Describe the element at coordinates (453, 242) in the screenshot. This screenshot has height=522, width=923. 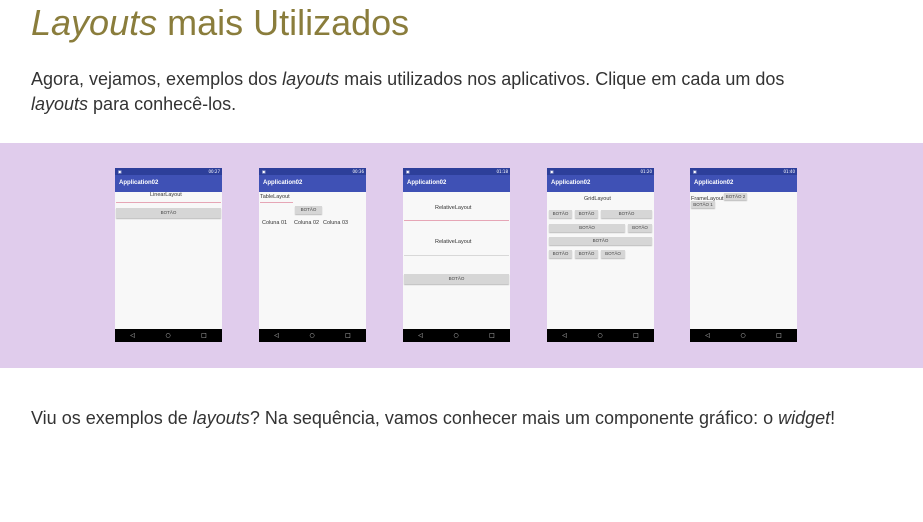
I see `relative-layout-label-2: RelativeLayout` at that location.